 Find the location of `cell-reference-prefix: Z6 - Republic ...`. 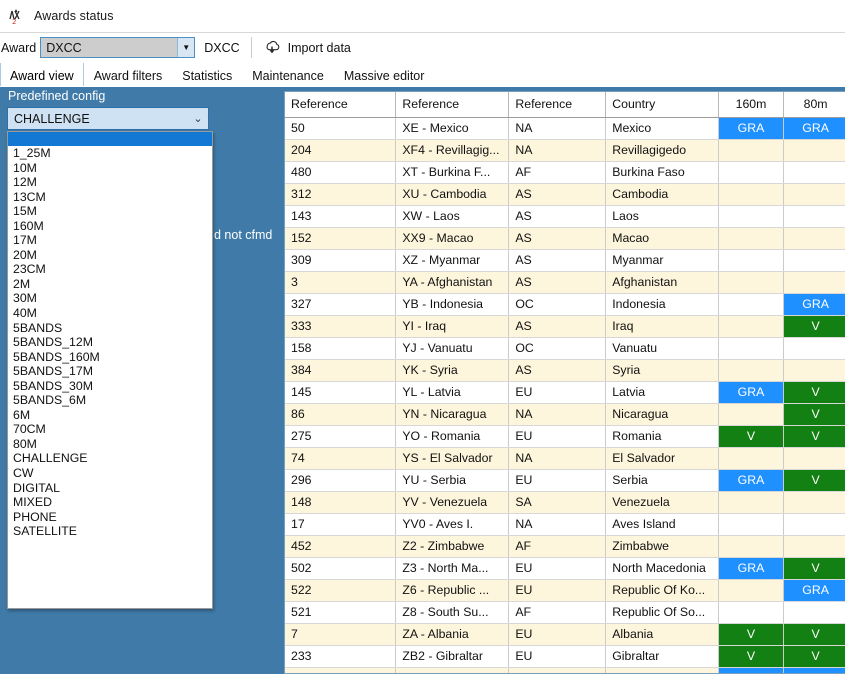

cell-reference-prefix: Z6 - Republic ... is located at coordinates (452, 590).